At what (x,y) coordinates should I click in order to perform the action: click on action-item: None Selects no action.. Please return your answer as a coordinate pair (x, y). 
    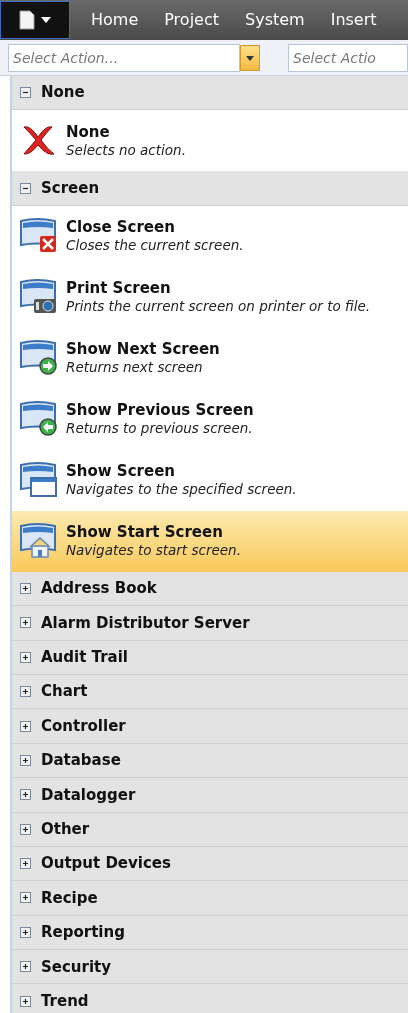
    Looking at the image, I should click on (210, 141).